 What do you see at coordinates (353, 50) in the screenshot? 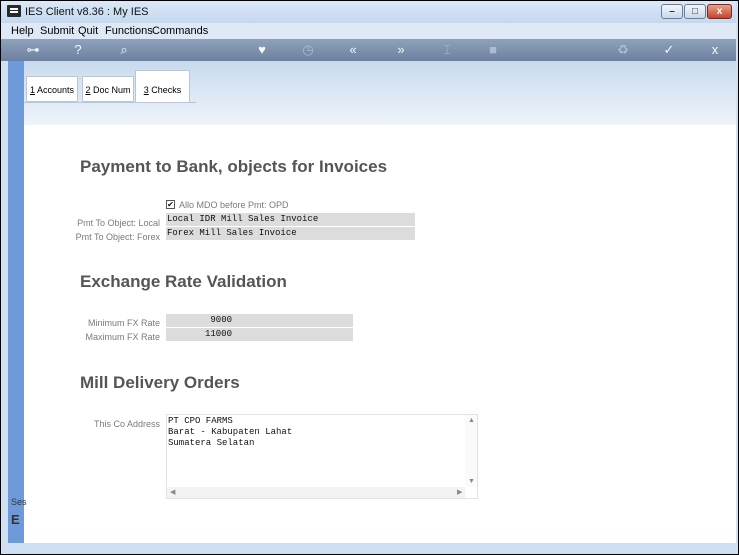
I see `rewind-icon: «` at bounding box center [353, 50].